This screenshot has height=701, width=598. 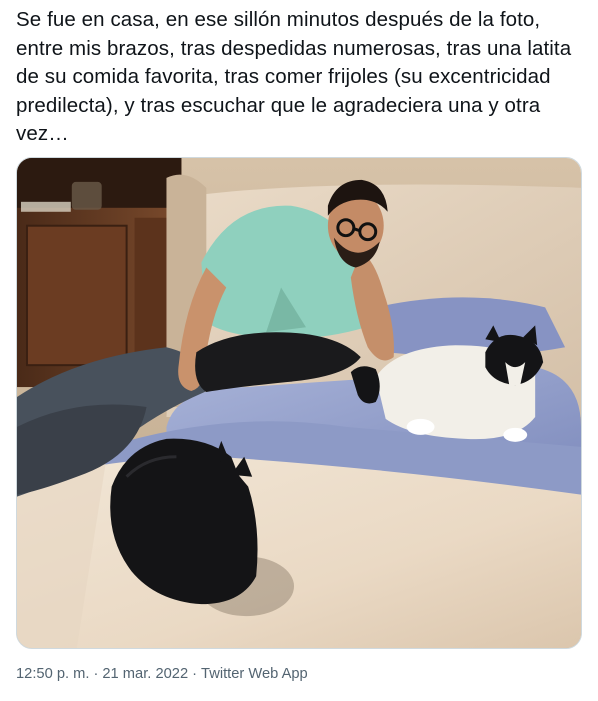 I want to click on tweet-time: 12:50 p. m., so click(x=53, y=674).